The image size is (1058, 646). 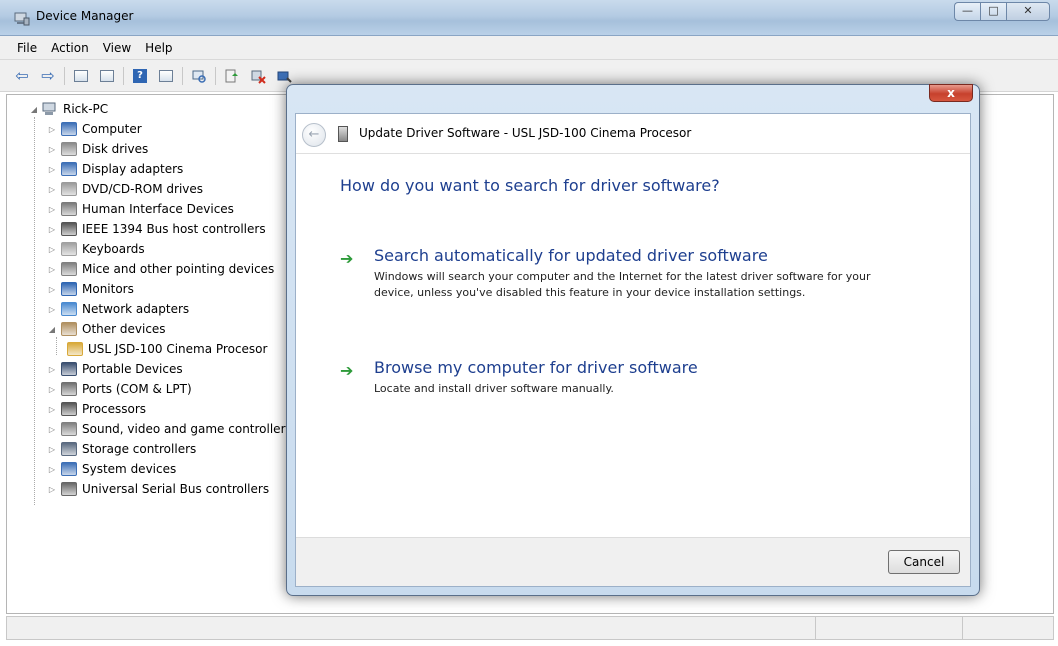 I want to click on tree-category: ▷ Storage controllers, so click(x=121, y=449).